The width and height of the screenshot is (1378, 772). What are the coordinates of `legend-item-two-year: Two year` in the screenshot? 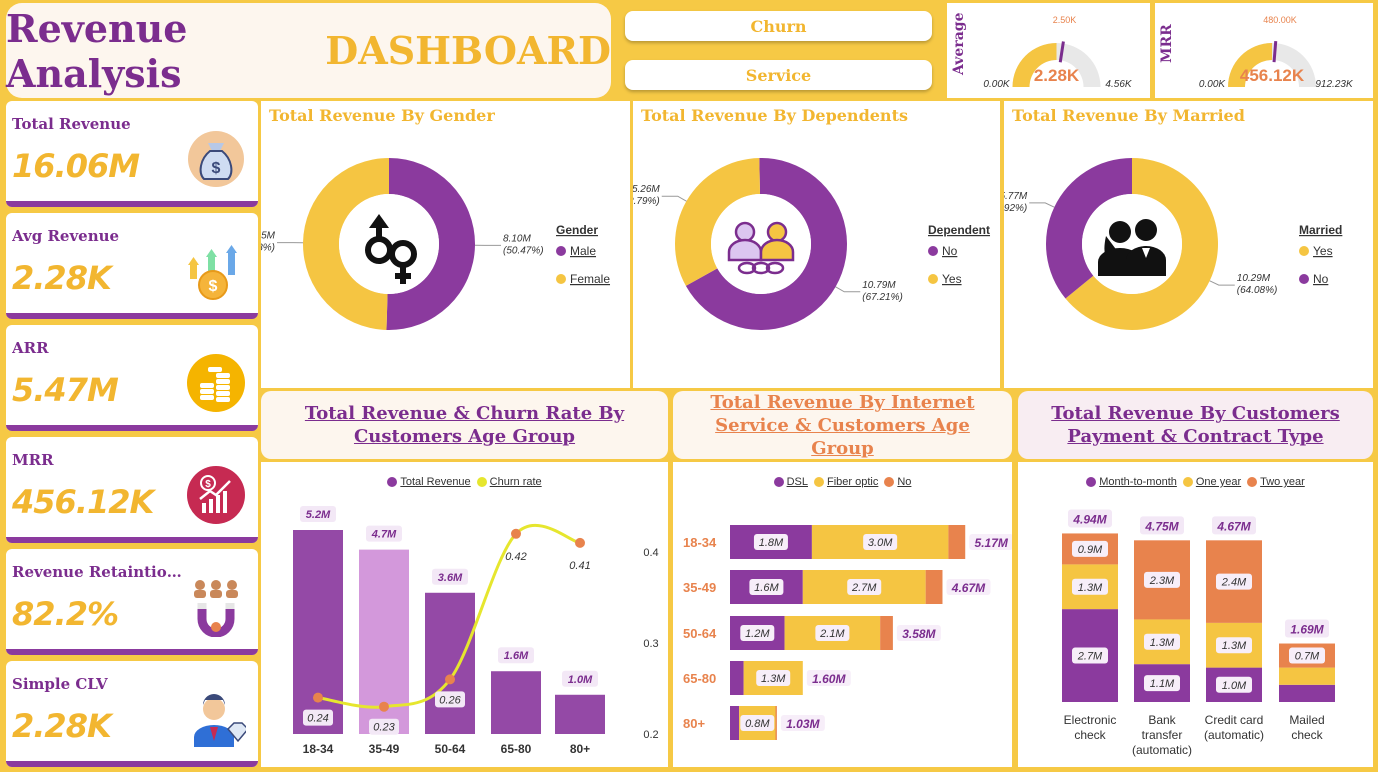 It's located at (1276, 482).